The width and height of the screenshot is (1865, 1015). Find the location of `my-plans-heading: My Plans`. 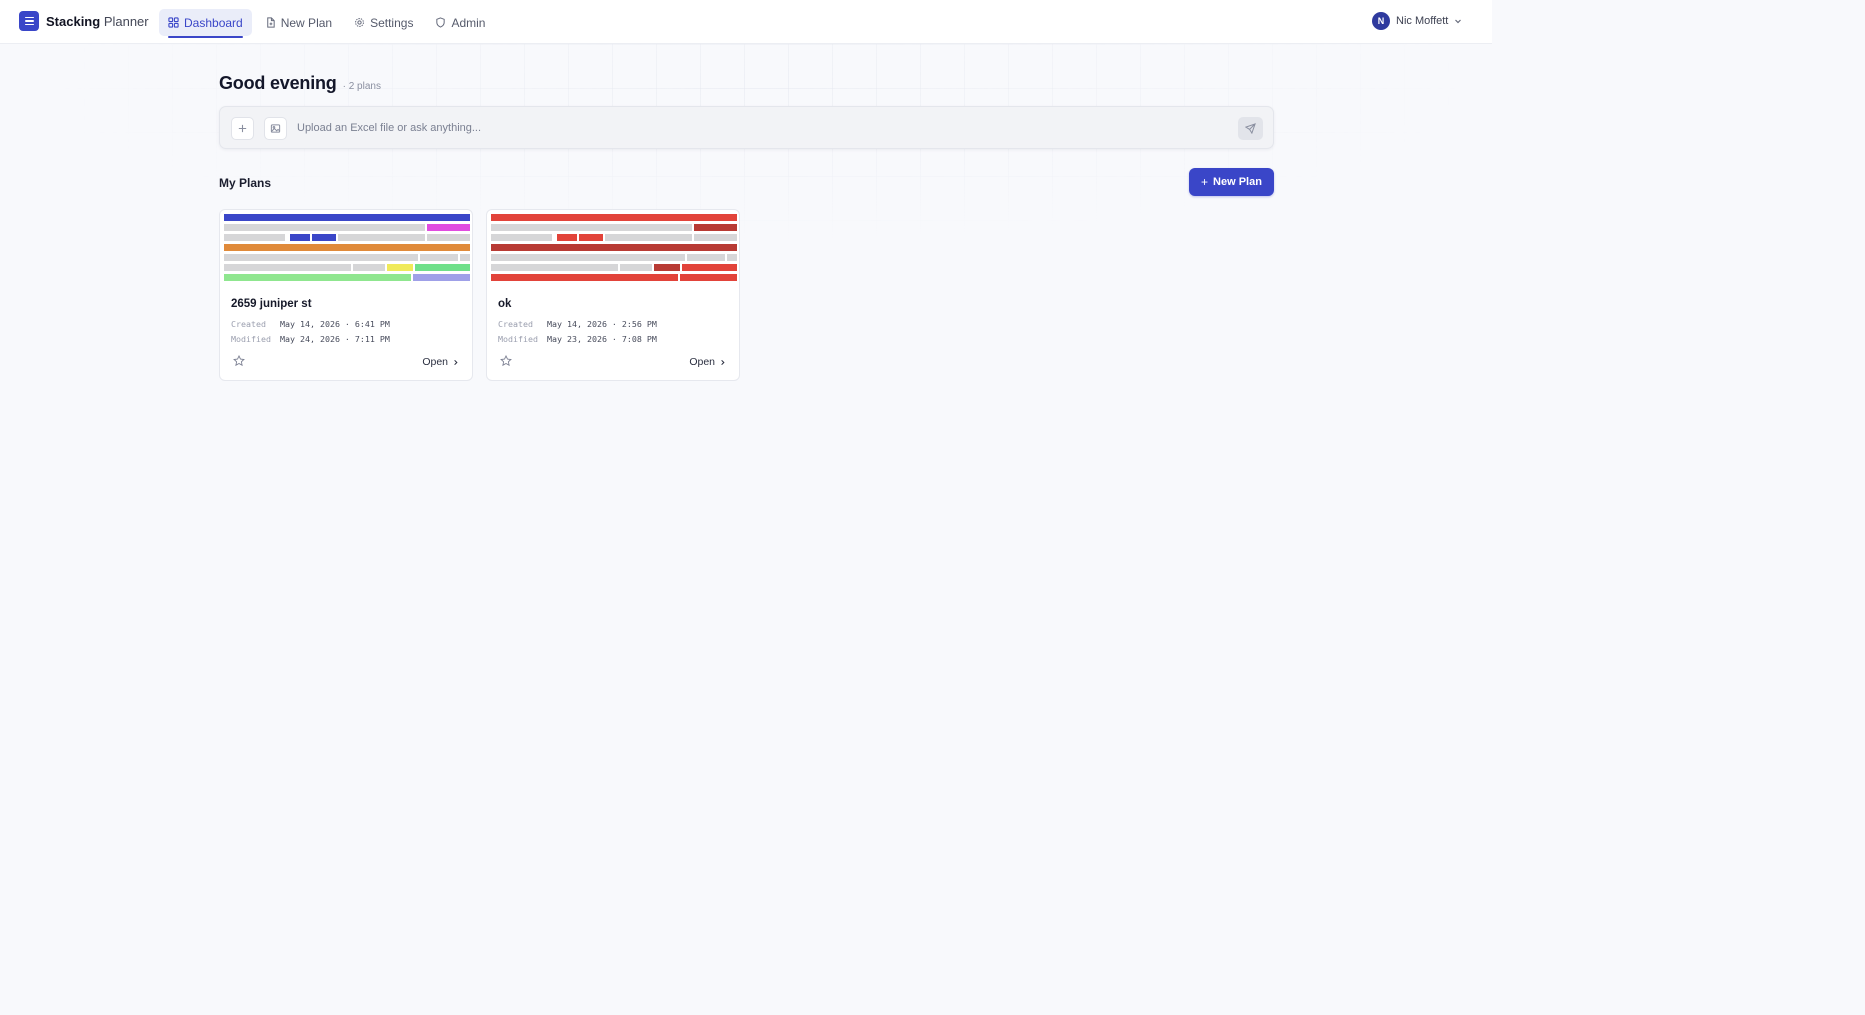

my-plans-heading: My Plans is located at coordinates (245, 183).